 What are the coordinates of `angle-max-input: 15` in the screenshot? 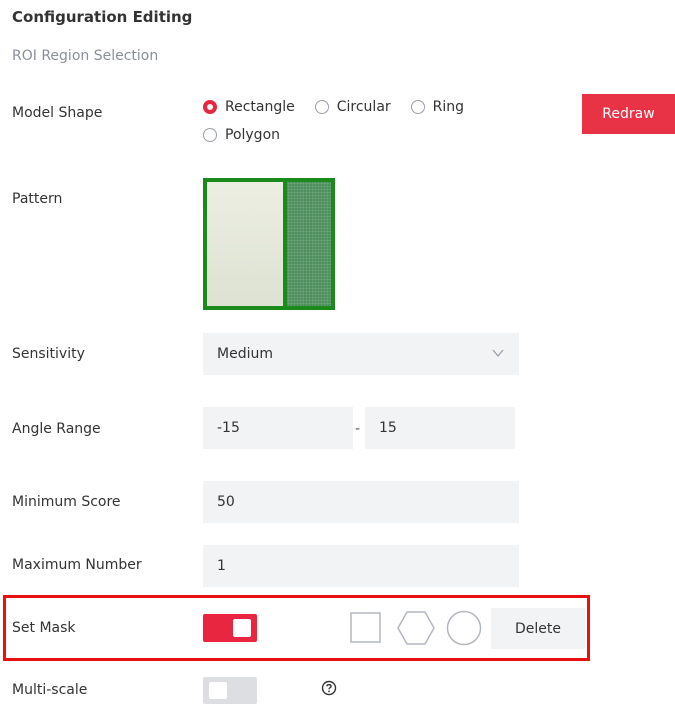 It's located at (440, 428).